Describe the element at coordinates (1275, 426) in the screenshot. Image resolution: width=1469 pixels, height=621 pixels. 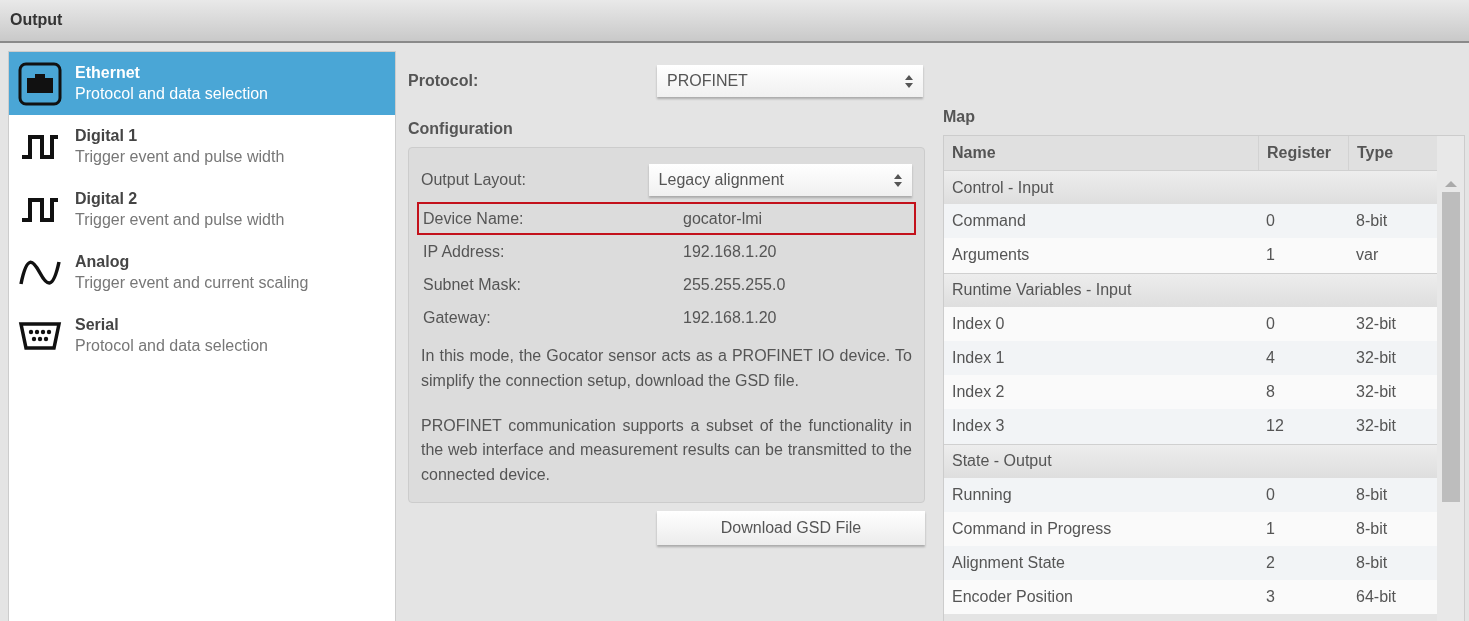
I see `table-cell-text: 12` at that location.